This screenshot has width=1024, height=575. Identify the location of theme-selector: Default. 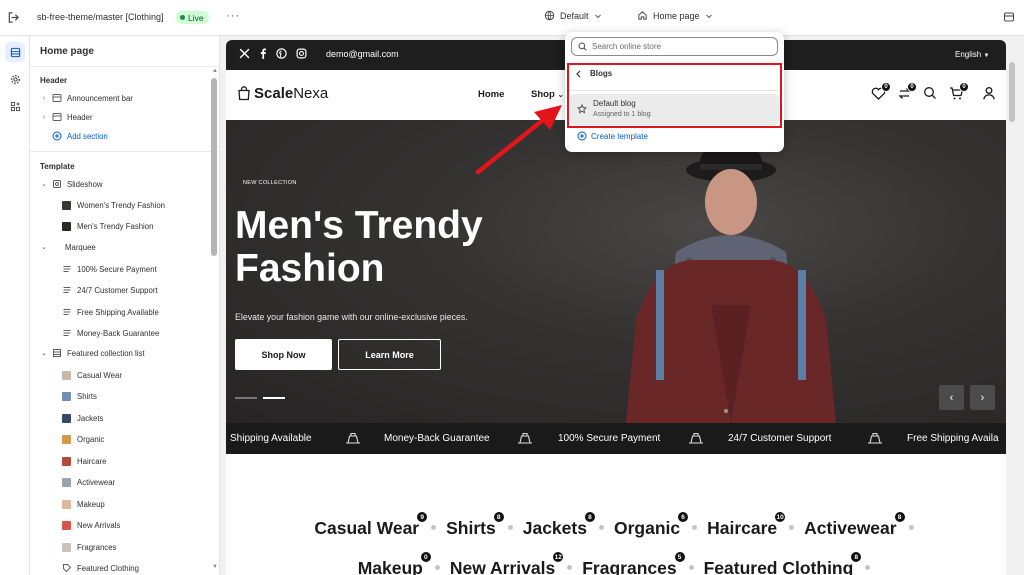
(573, 15).